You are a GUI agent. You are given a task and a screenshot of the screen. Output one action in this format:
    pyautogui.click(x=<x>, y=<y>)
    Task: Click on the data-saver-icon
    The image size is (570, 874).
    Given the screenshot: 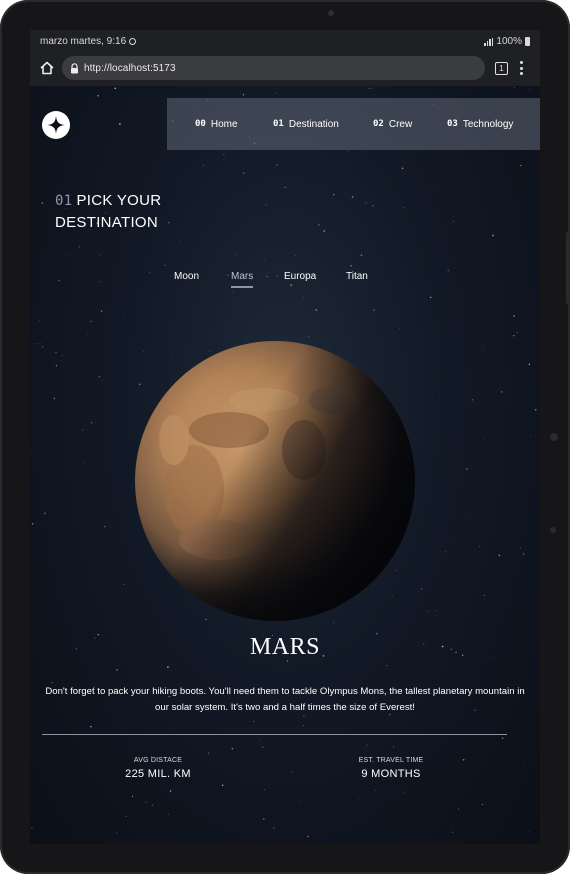 What is the action you would take?
    pyautogui.click(x=133, y=41)
    